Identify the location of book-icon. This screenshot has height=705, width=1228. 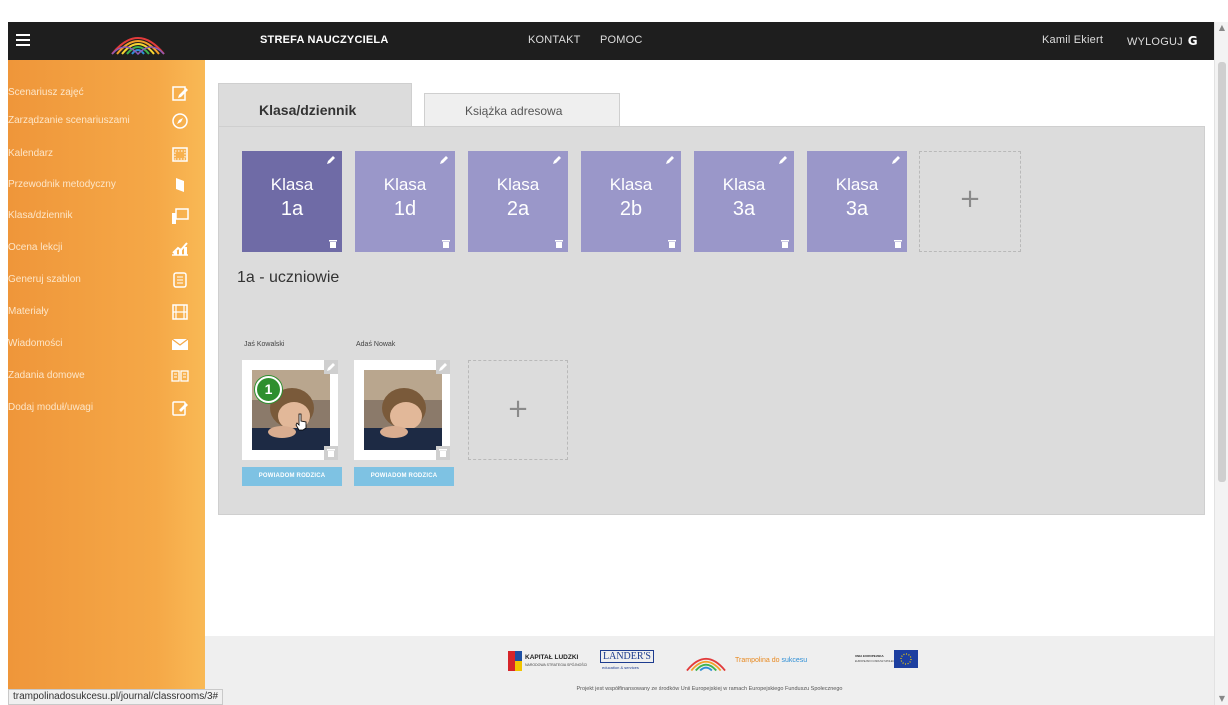
(180, 185).